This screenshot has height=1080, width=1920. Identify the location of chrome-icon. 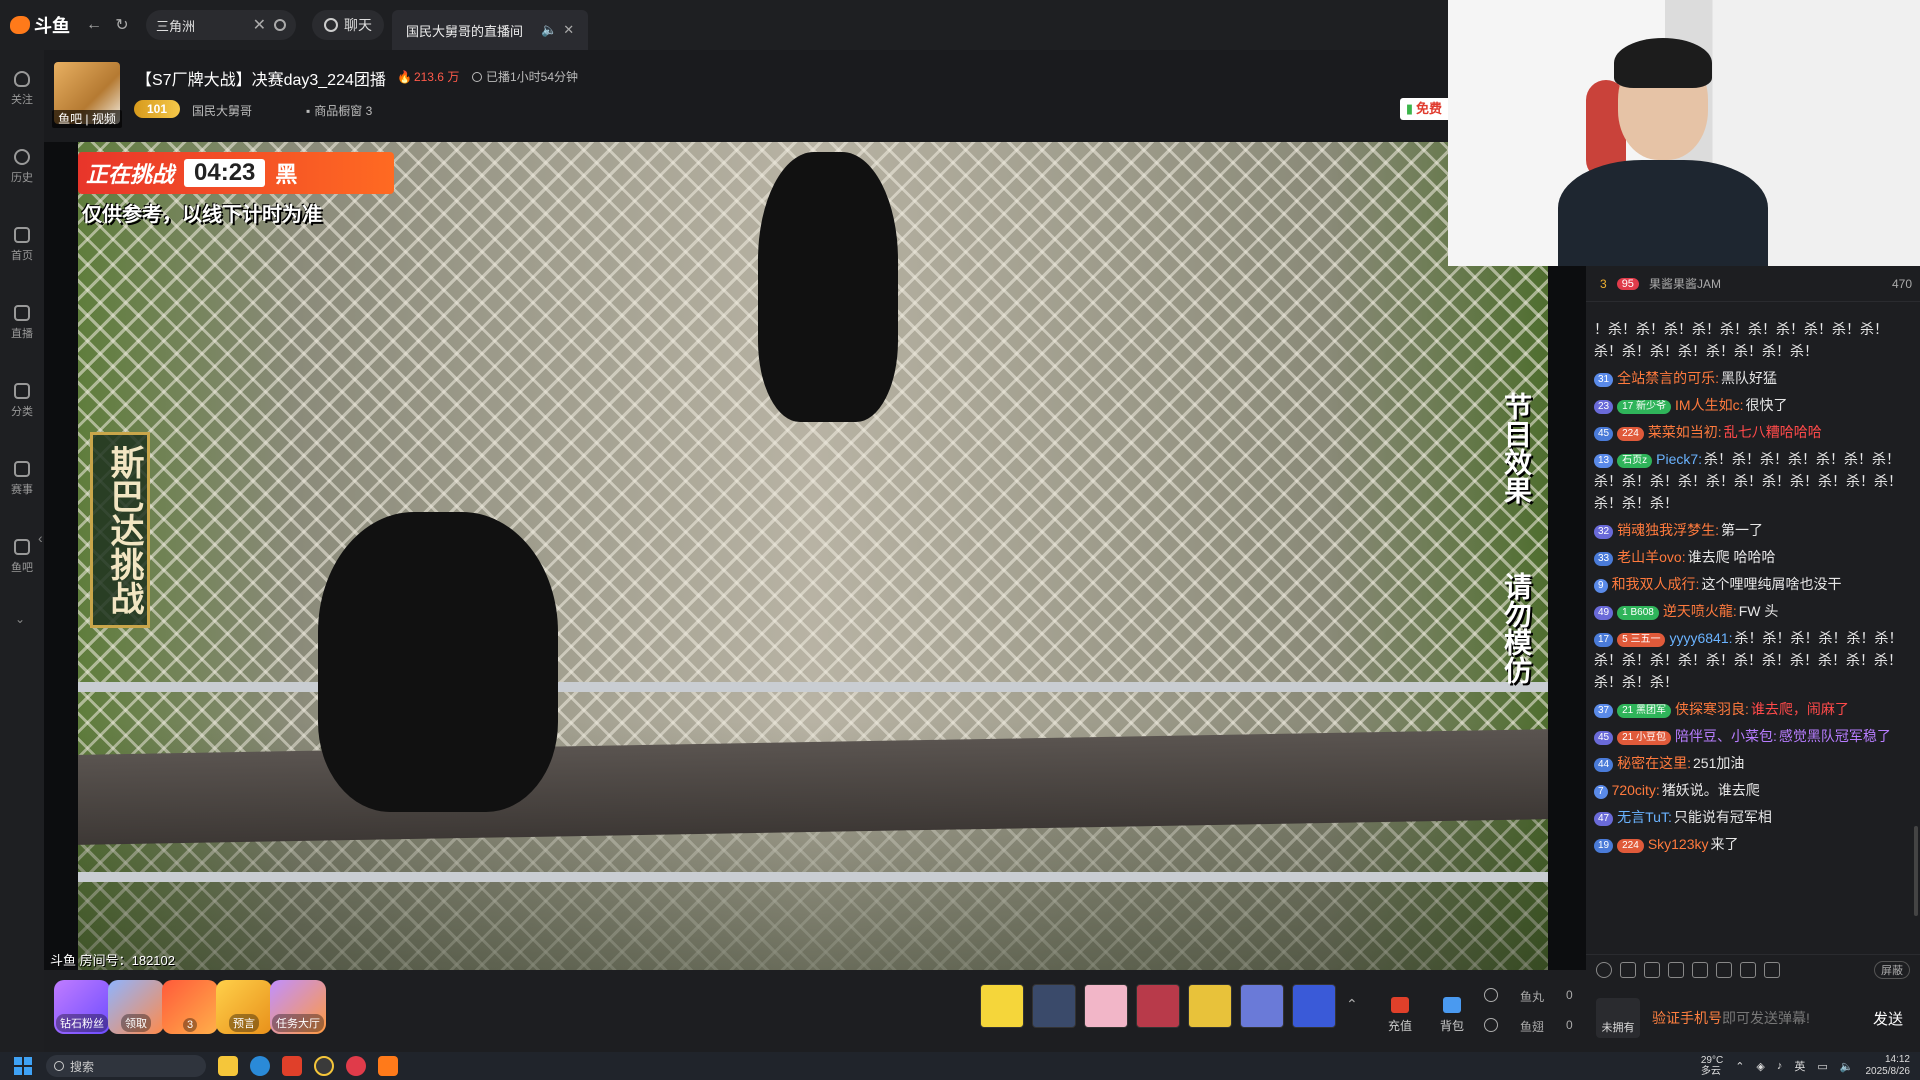
(324, 1066).